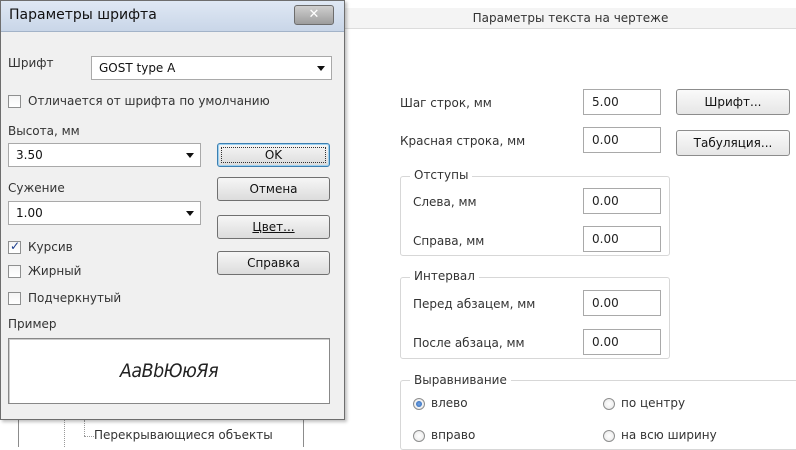 This screenshot has height=450, width=796. Describe the element at coordinates (669, 435) in the screenshot. I see `align-justify-label: на всю ширину` at that location.